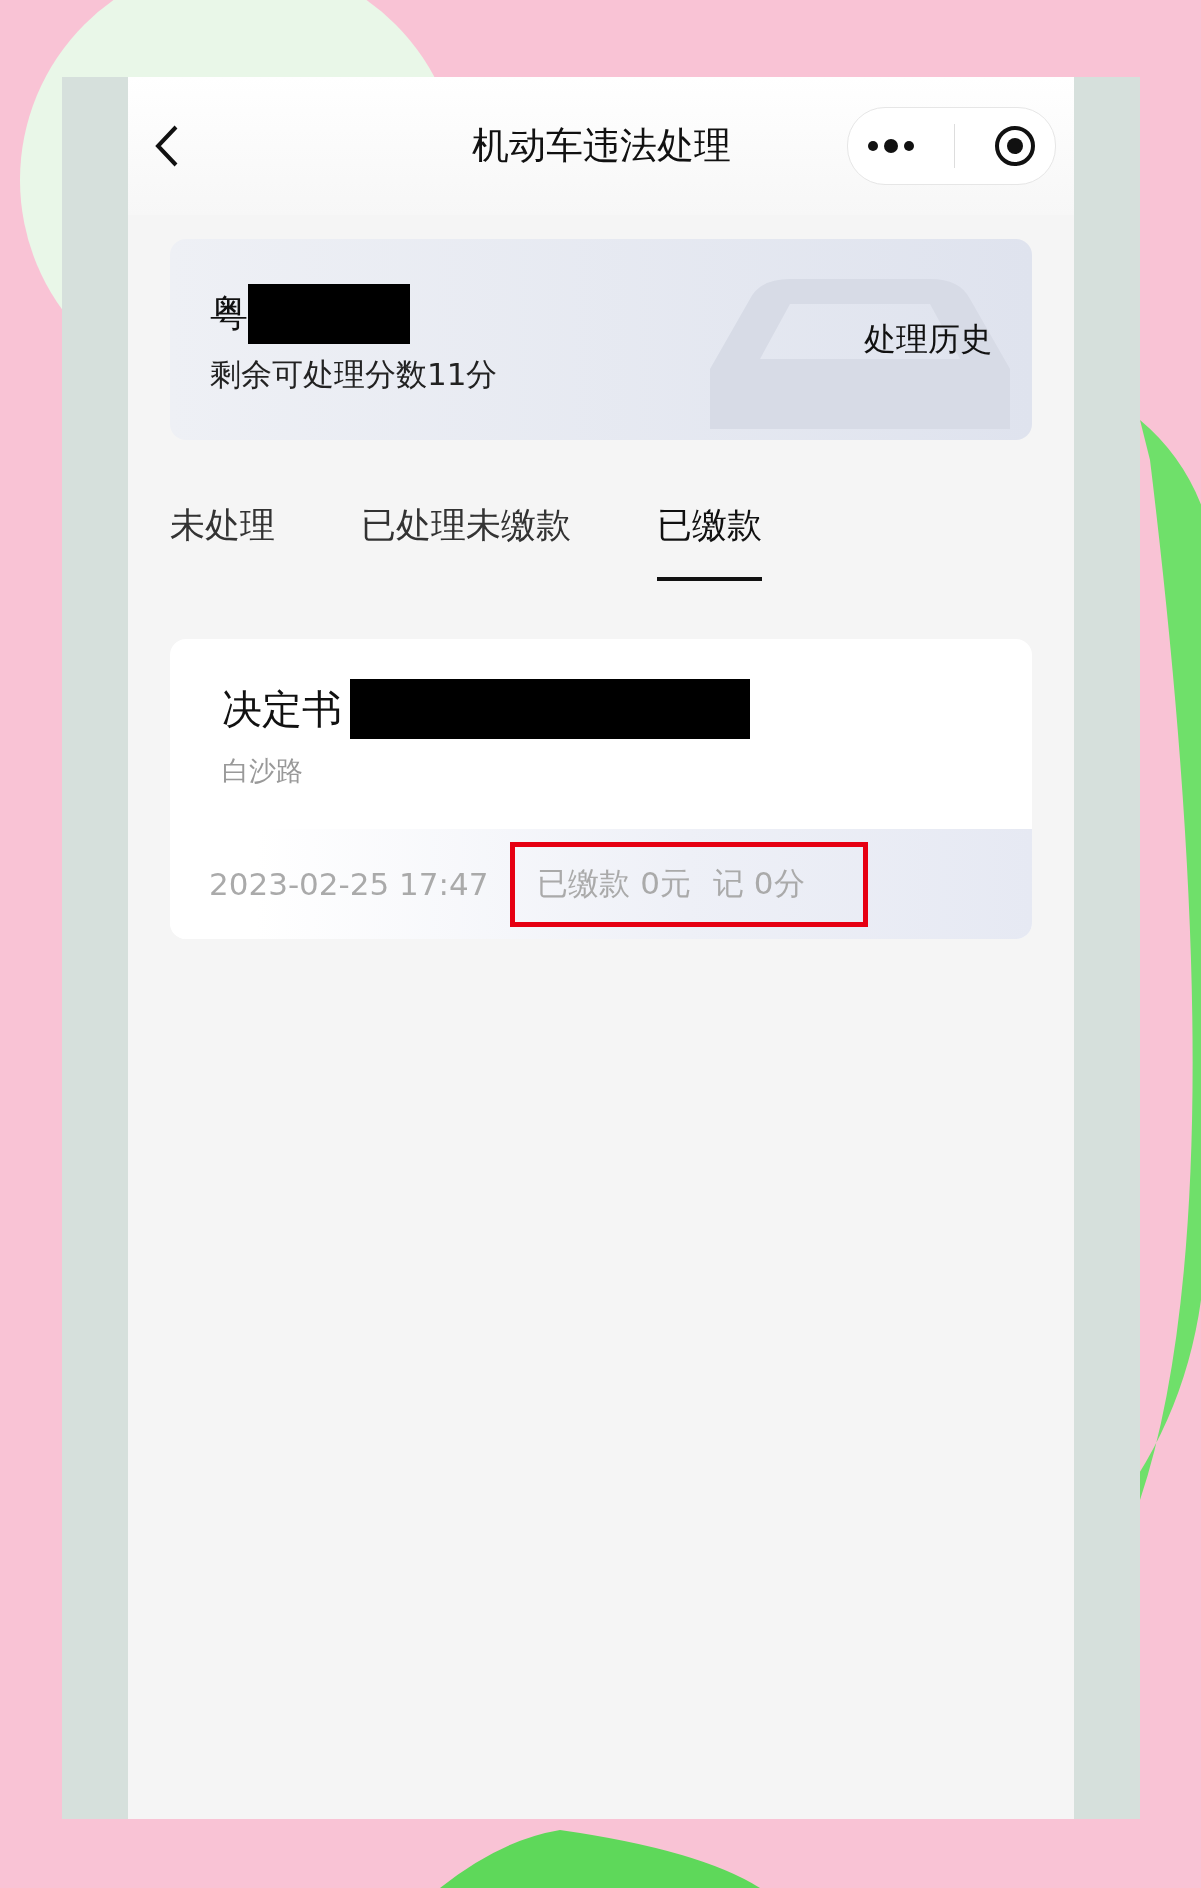 The width and height of the screenshot is (1201, 1888). I want to click on remaining-points: 剩余可处理分数11分, so click(354, 374).